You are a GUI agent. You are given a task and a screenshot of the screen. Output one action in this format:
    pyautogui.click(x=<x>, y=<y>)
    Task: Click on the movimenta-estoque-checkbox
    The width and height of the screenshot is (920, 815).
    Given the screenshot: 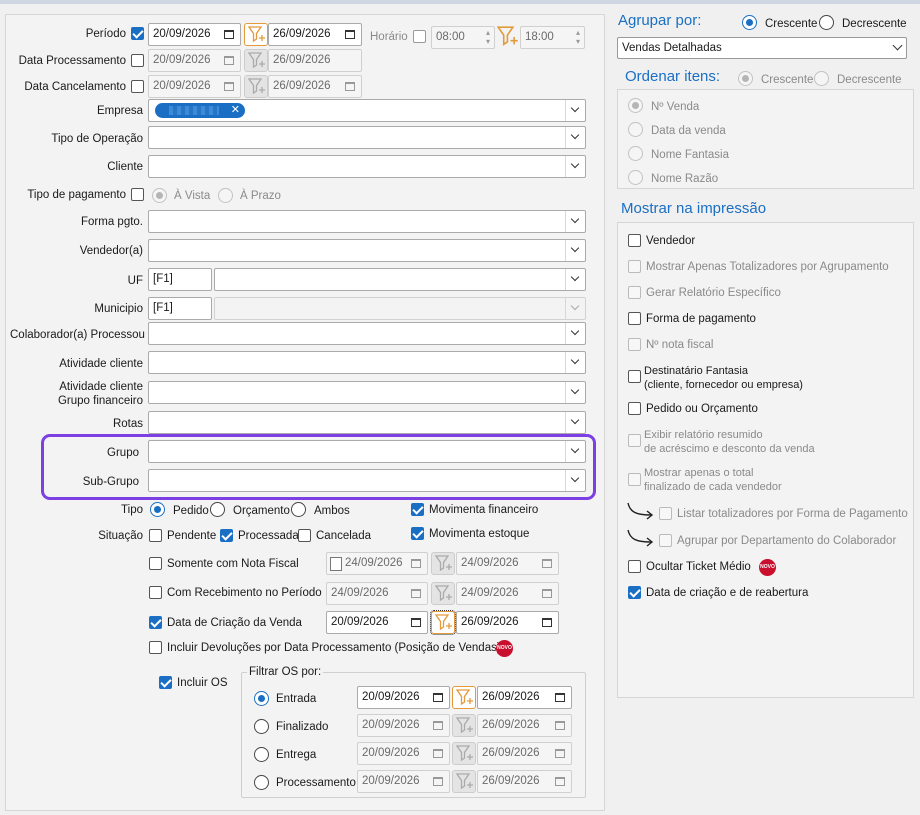 What is the action you would take?
    pyautogui.click(x=417, y=533)
    